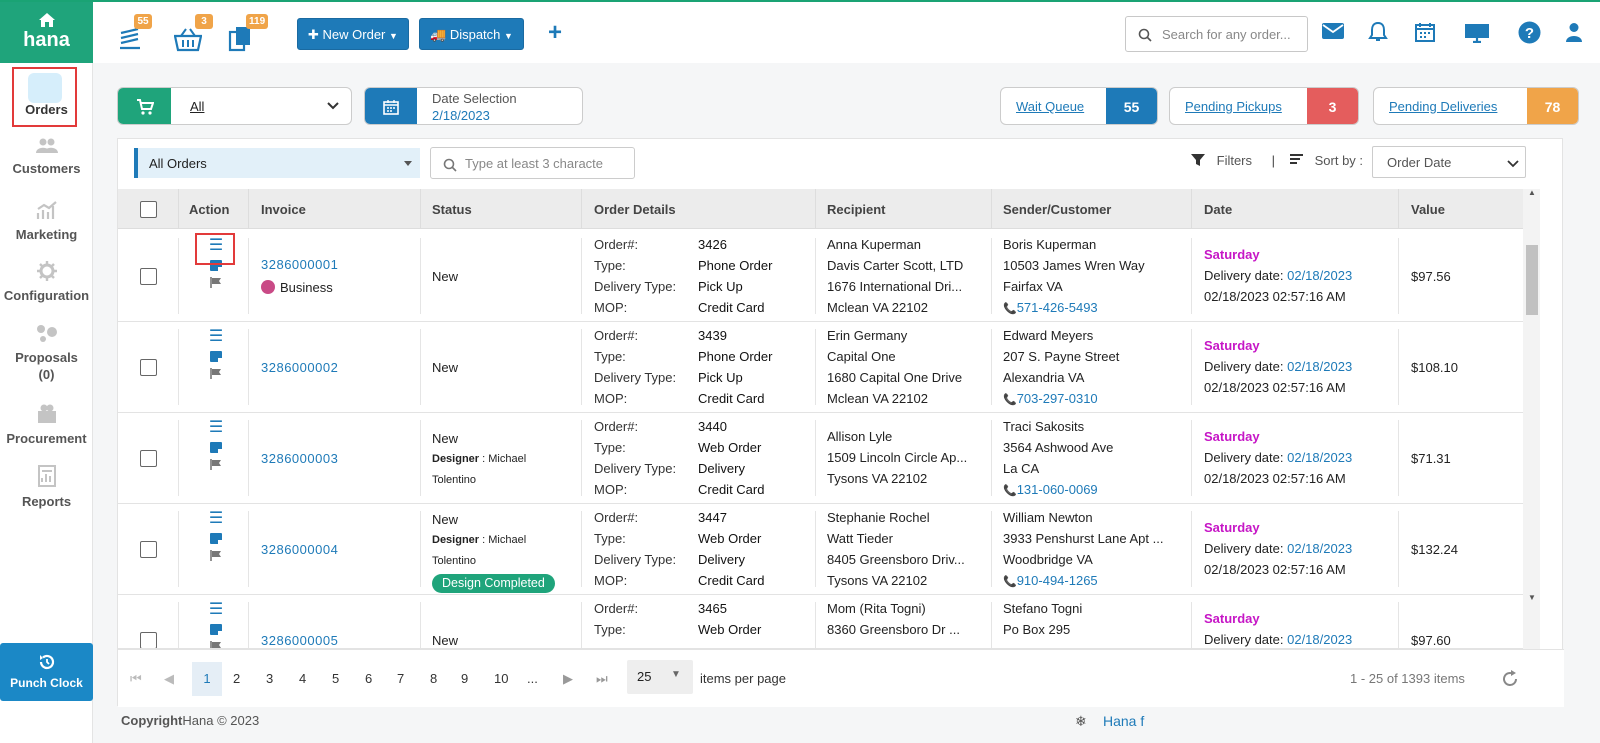  I want to click on scrollbar-thumb, so click(1532, 280).